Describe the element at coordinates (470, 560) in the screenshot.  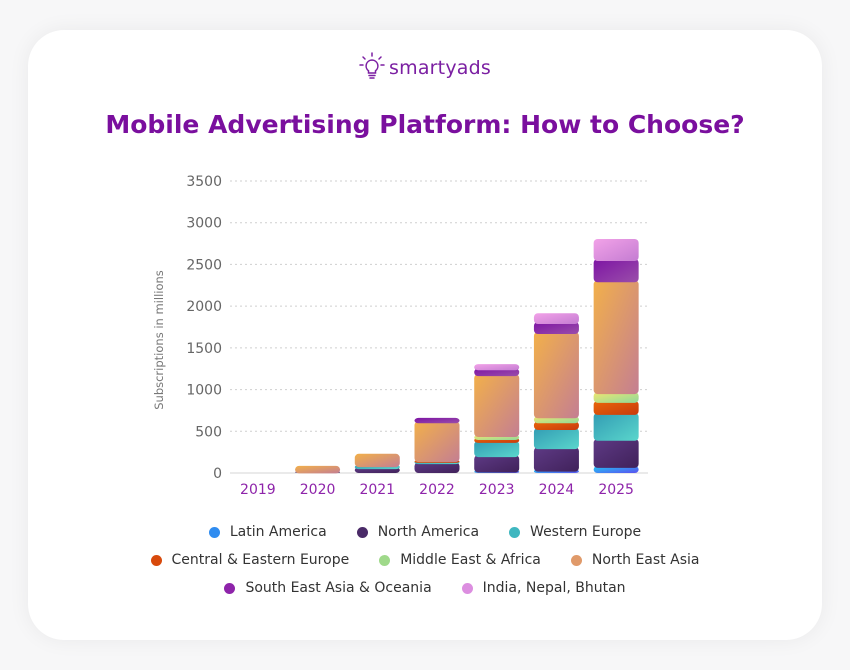
I see `legend-label: Middle East & Africa` at that location.